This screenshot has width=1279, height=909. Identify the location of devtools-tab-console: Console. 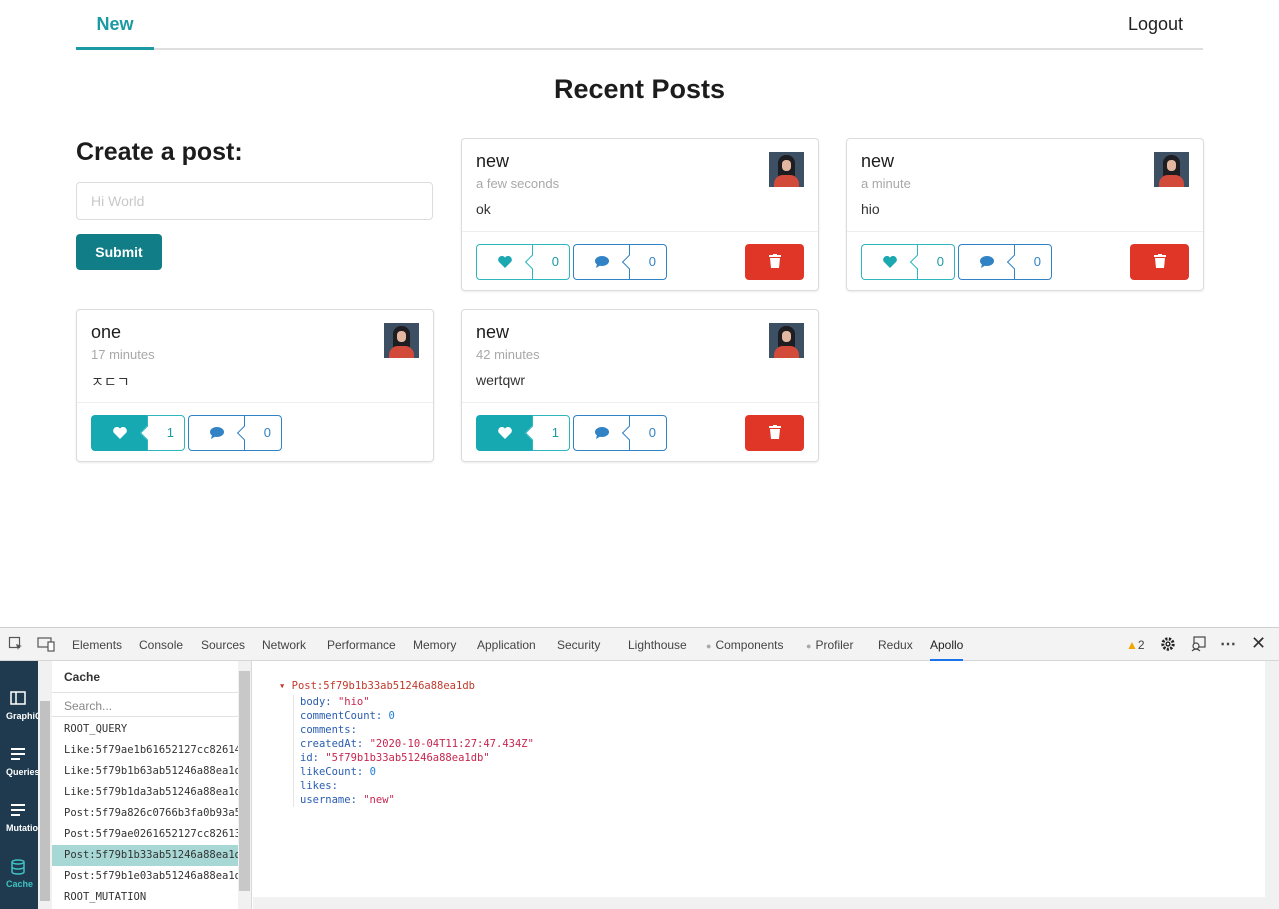
(161, 644).